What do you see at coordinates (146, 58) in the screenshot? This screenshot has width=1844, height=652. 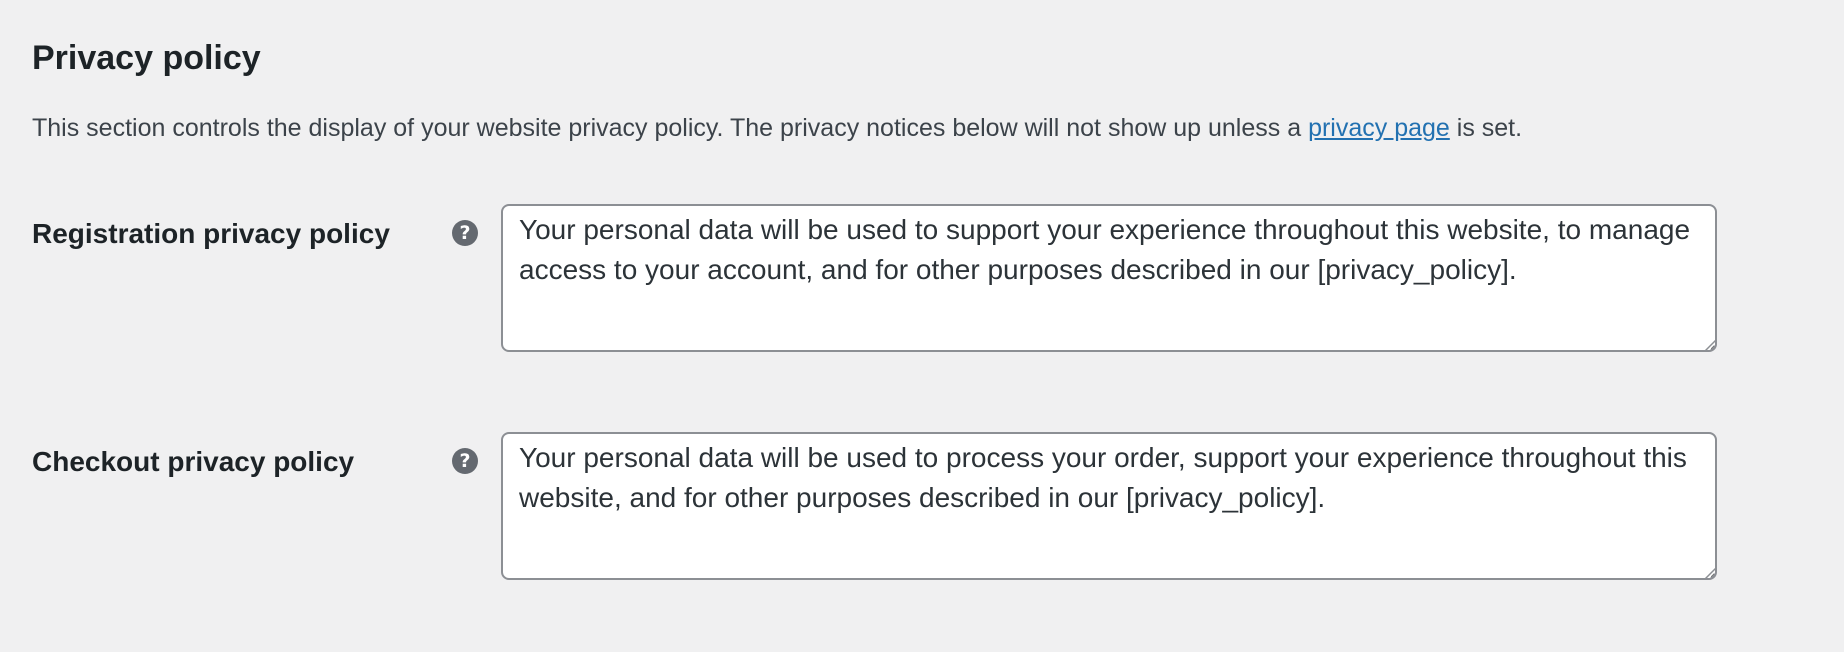 I see `section-title: Privacy policy` at bounding box center [146, 58].